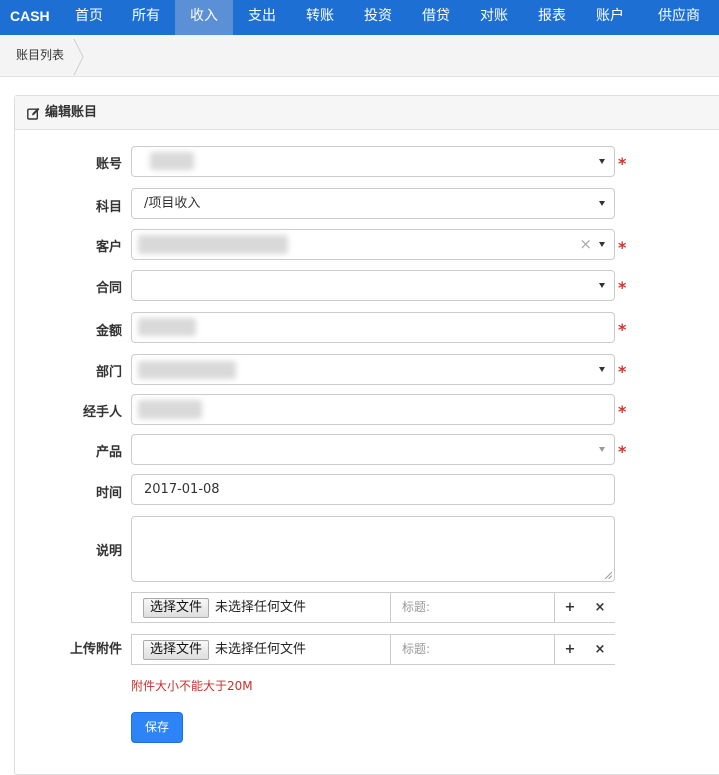  Describe the element at coordinates (157, 727) in the screenshot. I see `save-button: 保存` at that location.